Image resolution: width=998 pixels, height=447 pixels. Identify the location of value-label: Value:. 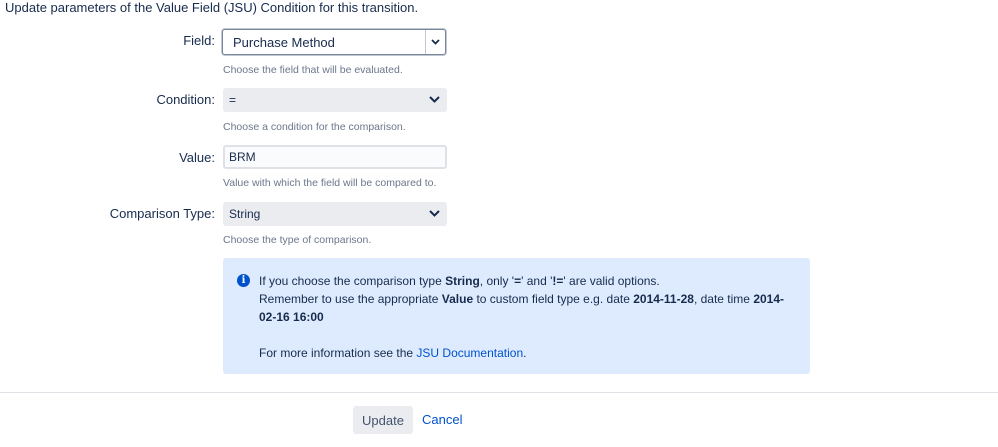
(197, 157).